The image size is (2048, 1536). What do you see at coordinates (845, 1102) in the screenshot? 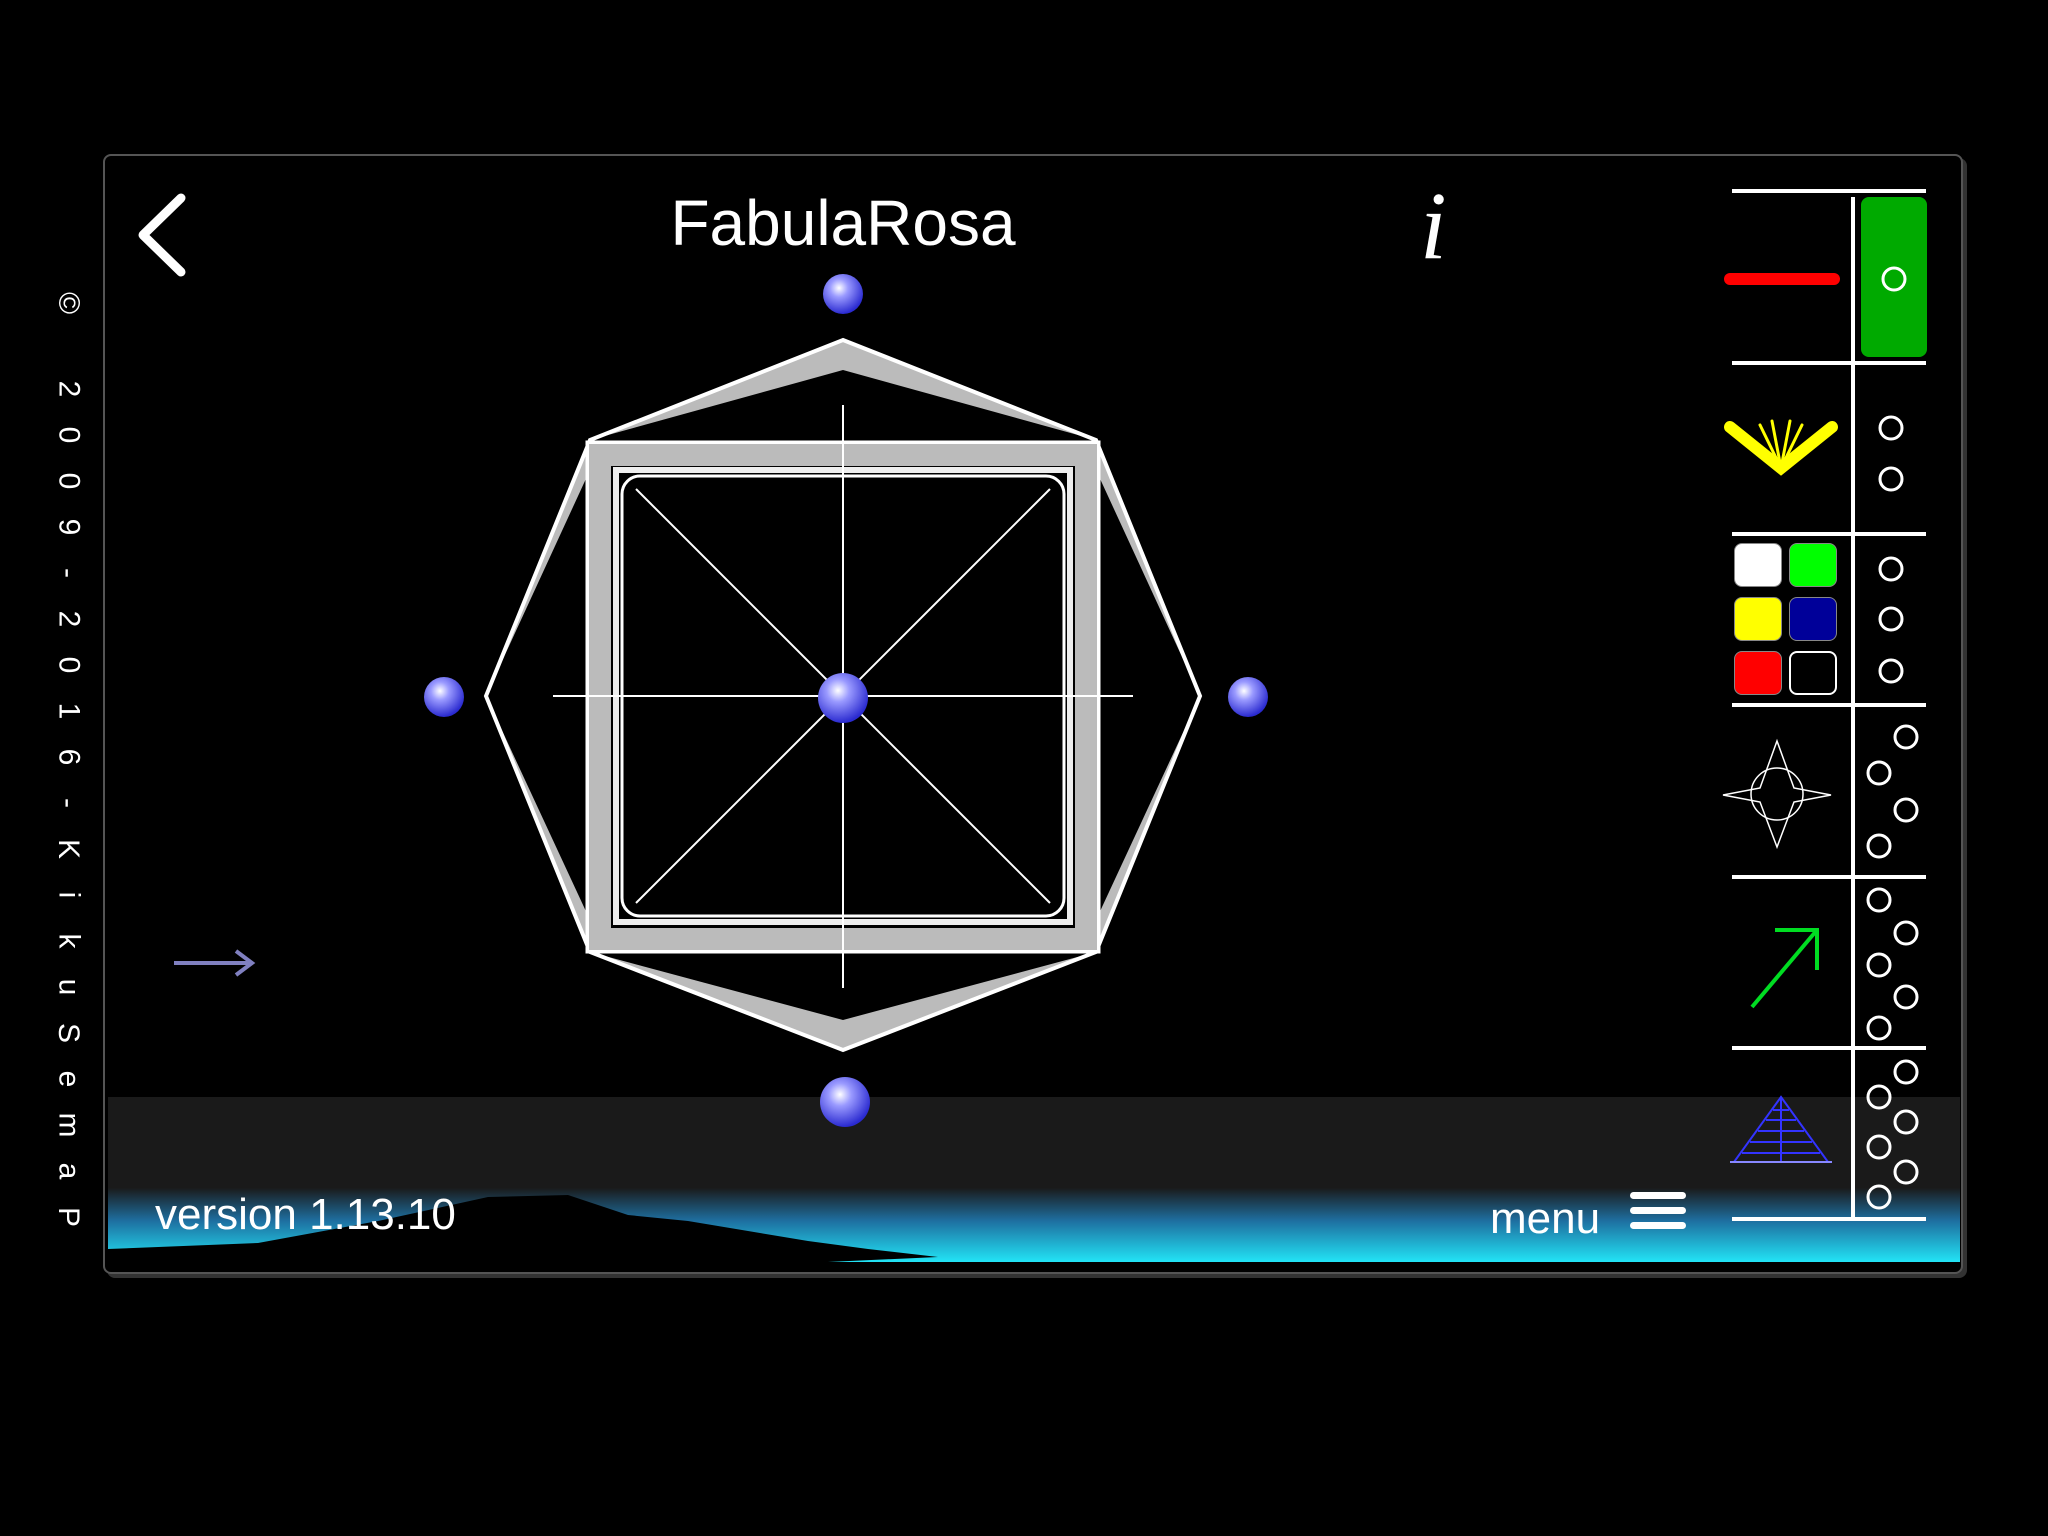
I see `handle-bottom` at bounding box center [845, 1102].